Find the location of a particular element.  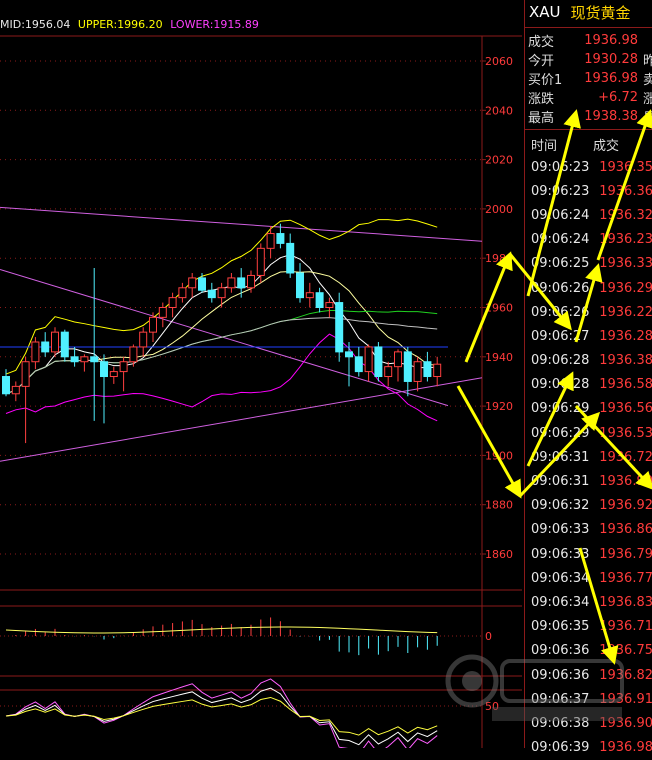

tick-row: 09:06:29 1936.53 is located at coordinates (588, 433).